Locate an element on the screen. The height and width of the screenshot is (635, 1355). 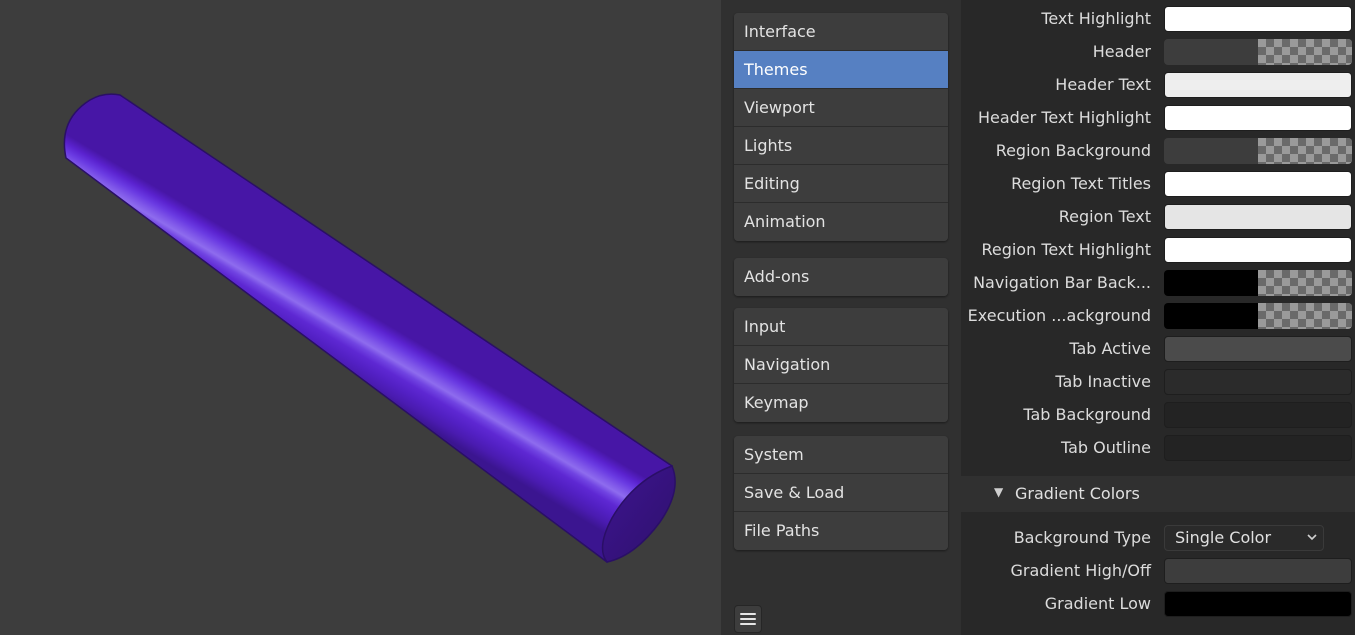
sidebar-group: System Save & Load File Paths is located at coordinates (841, 493).